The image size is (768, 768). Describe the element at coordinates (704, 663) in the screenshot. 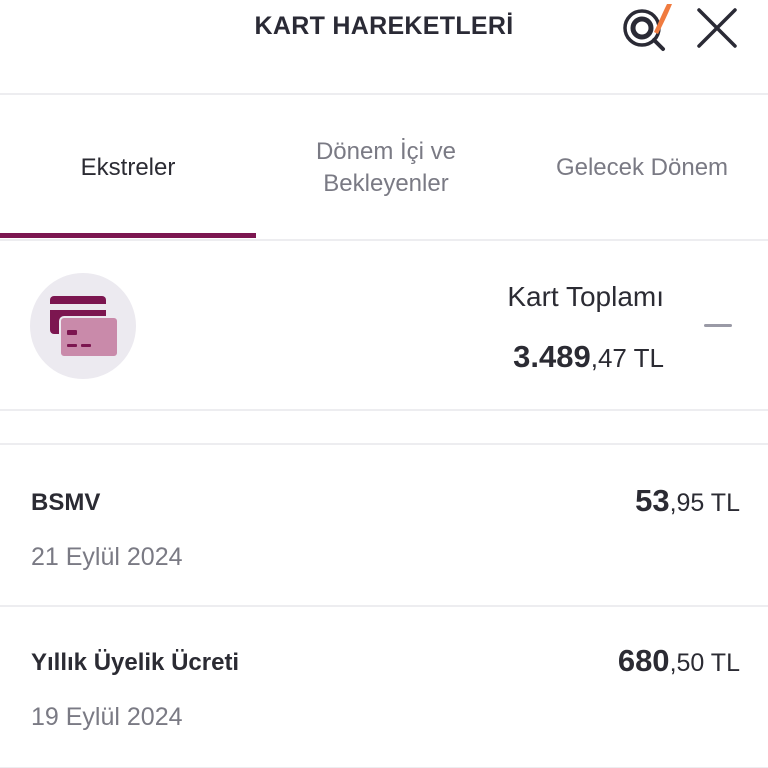

I see `amount-decimal: ,50 TL` at that location.